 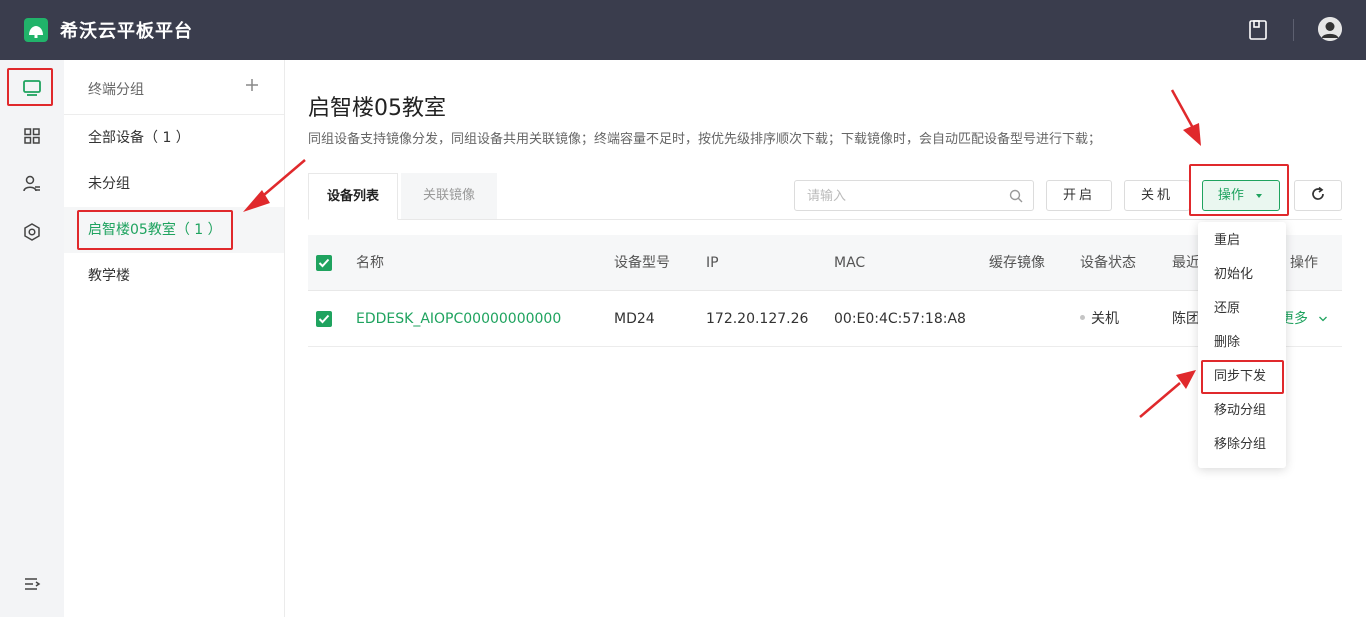 What do you see at coordinates (1185, 117) in the screenshot?
I see `arrow-to-operations` at bounding box center [1185, 117].